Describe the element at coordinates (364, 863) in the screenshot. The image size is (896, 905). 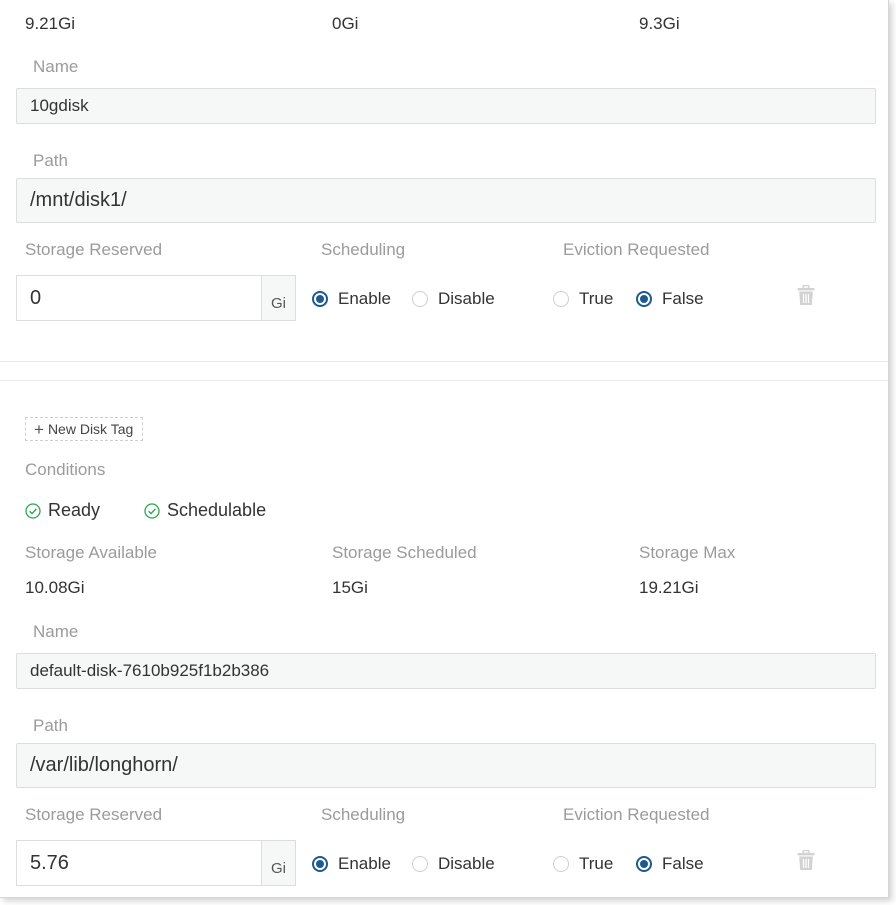
I see `disk2-scheduling-enable-label: Enable` at that location.